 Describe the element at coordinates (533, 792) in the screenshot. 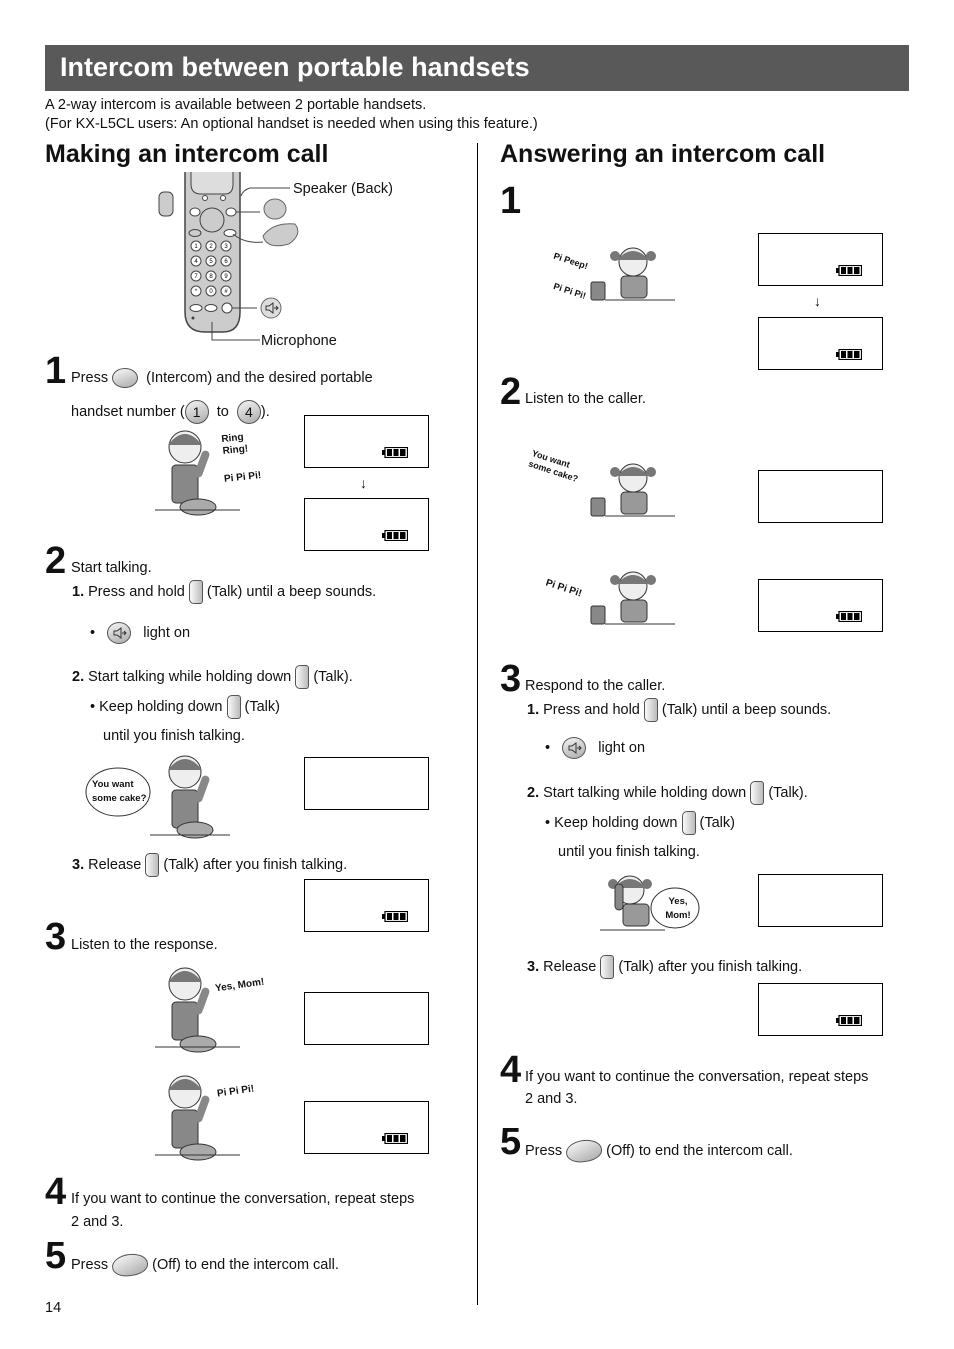

I see `sub-step-number: 2.` at that location.